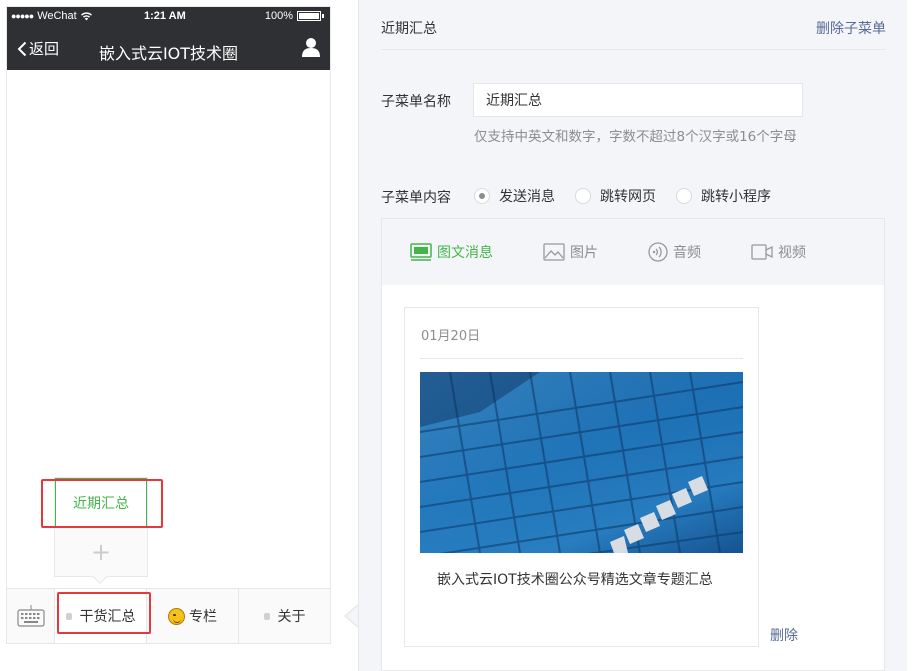 The height and width of the screenshot is (671, 917). I want to click on panel-pointer, so click(351, 616).